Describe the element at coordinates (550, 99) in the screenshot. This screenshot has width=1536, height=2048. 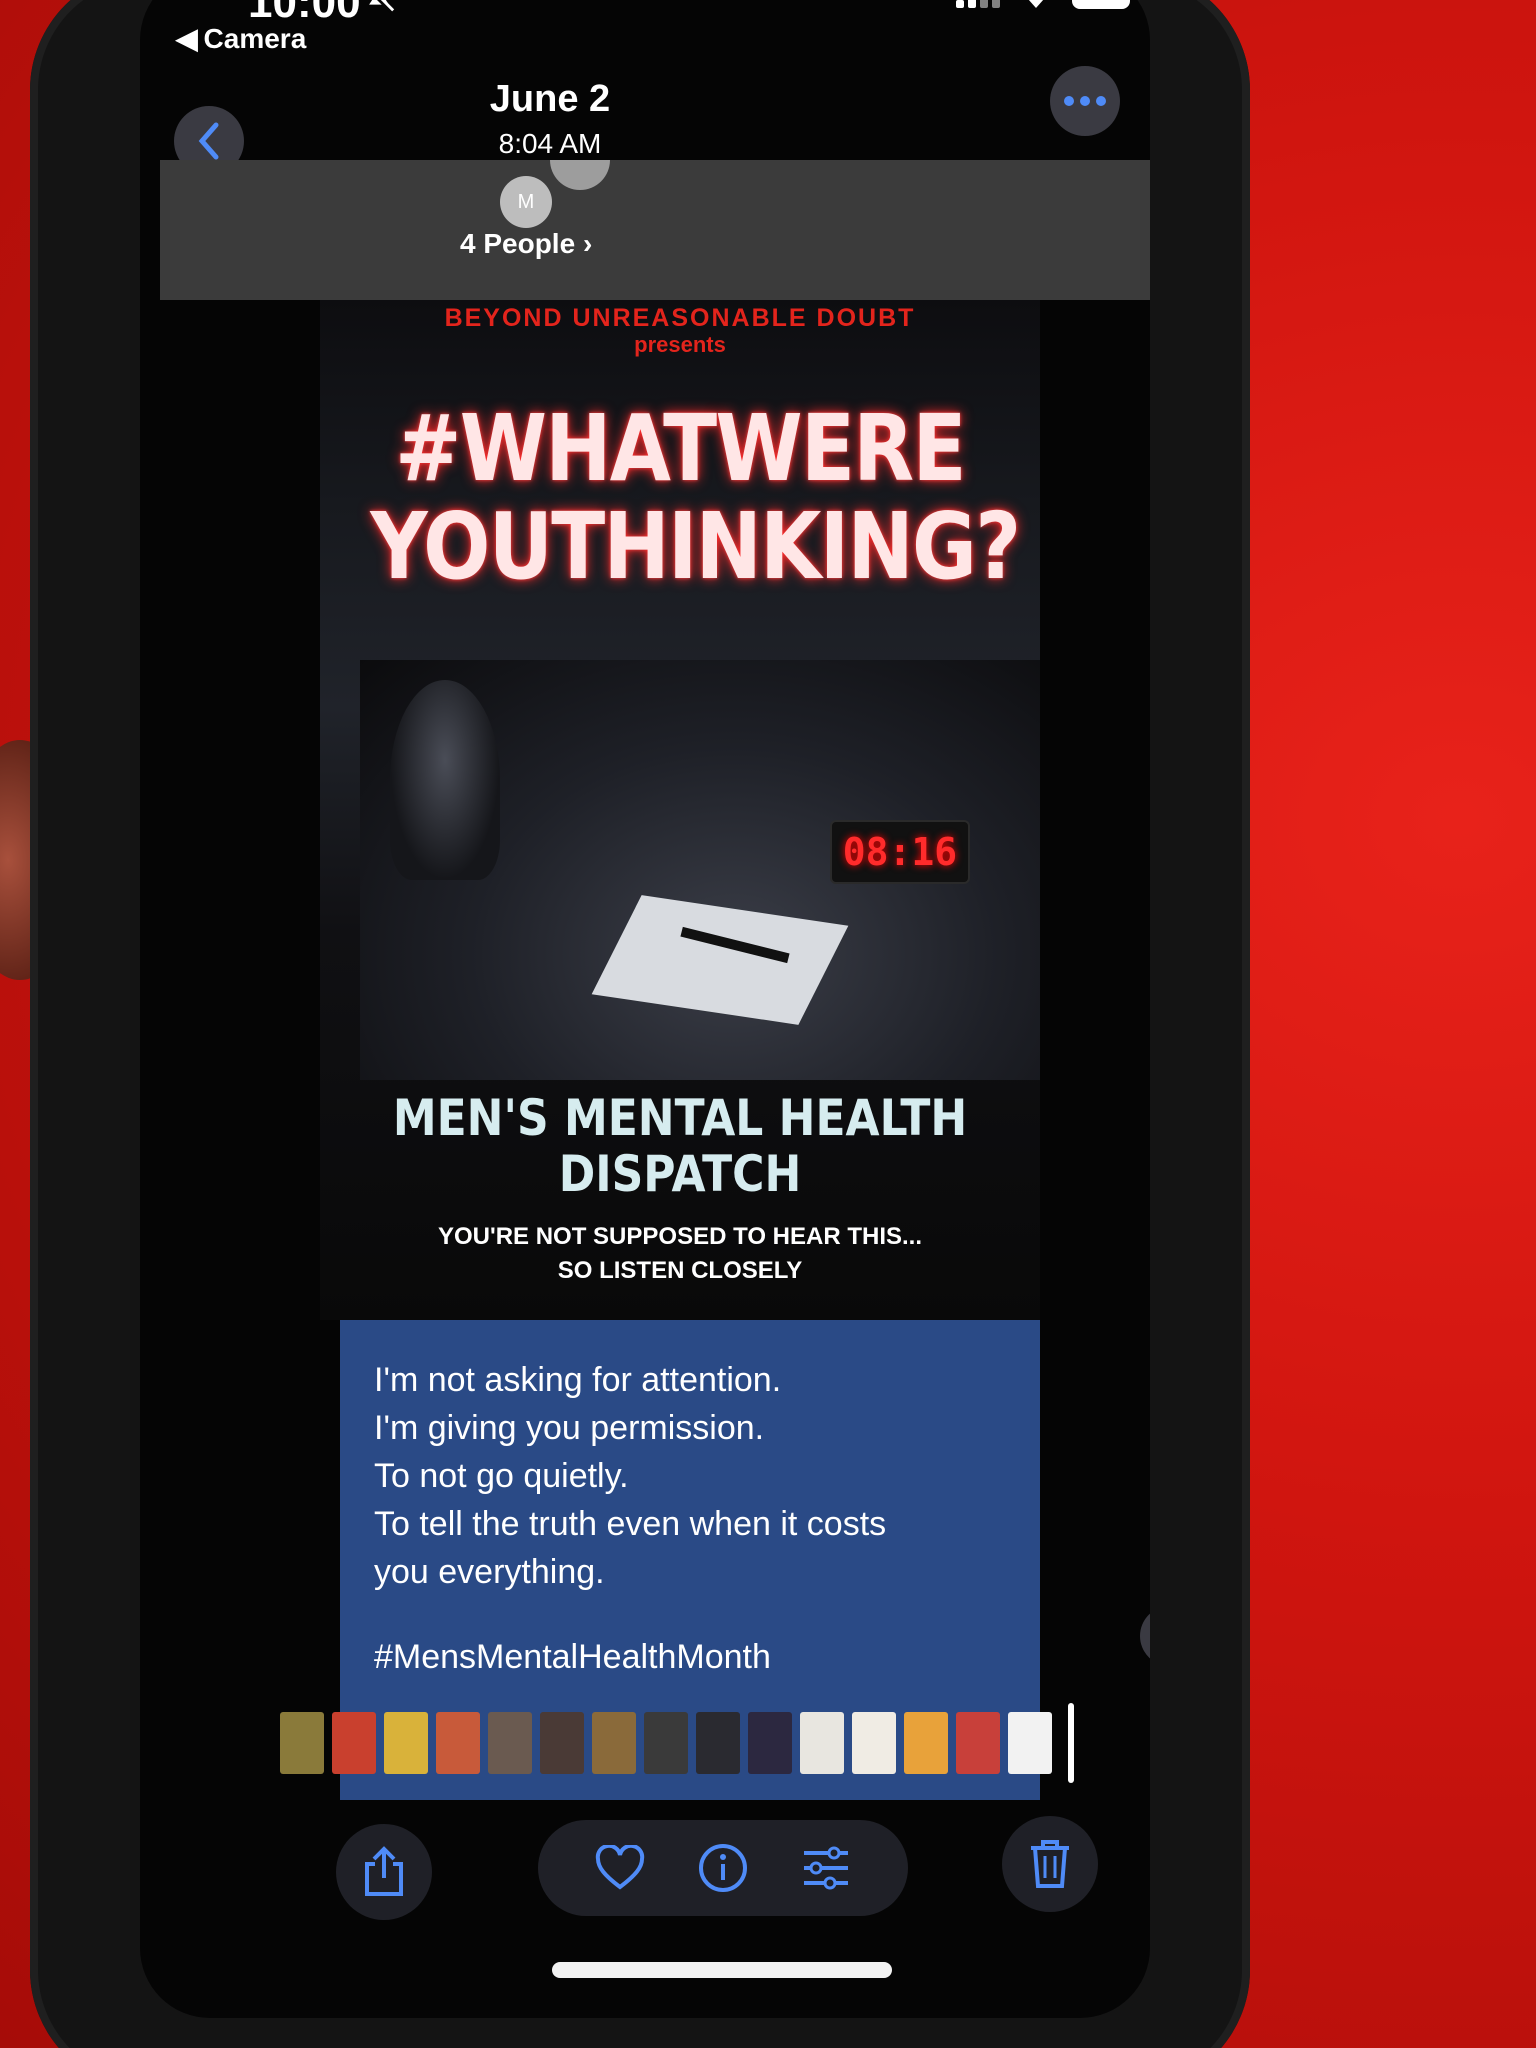
I see `photo-date: June 2` at that location.